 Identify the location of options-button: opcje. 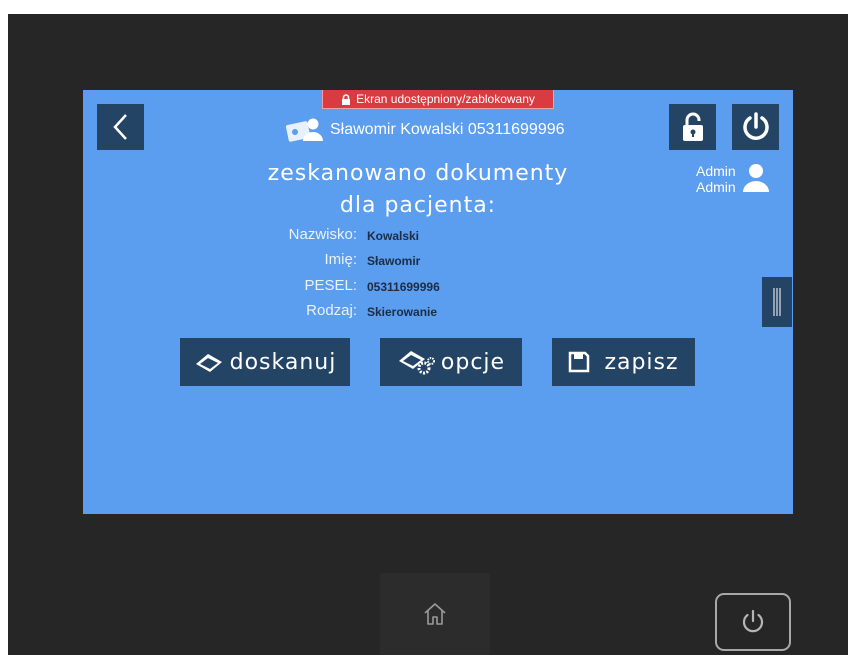
(451, 362).